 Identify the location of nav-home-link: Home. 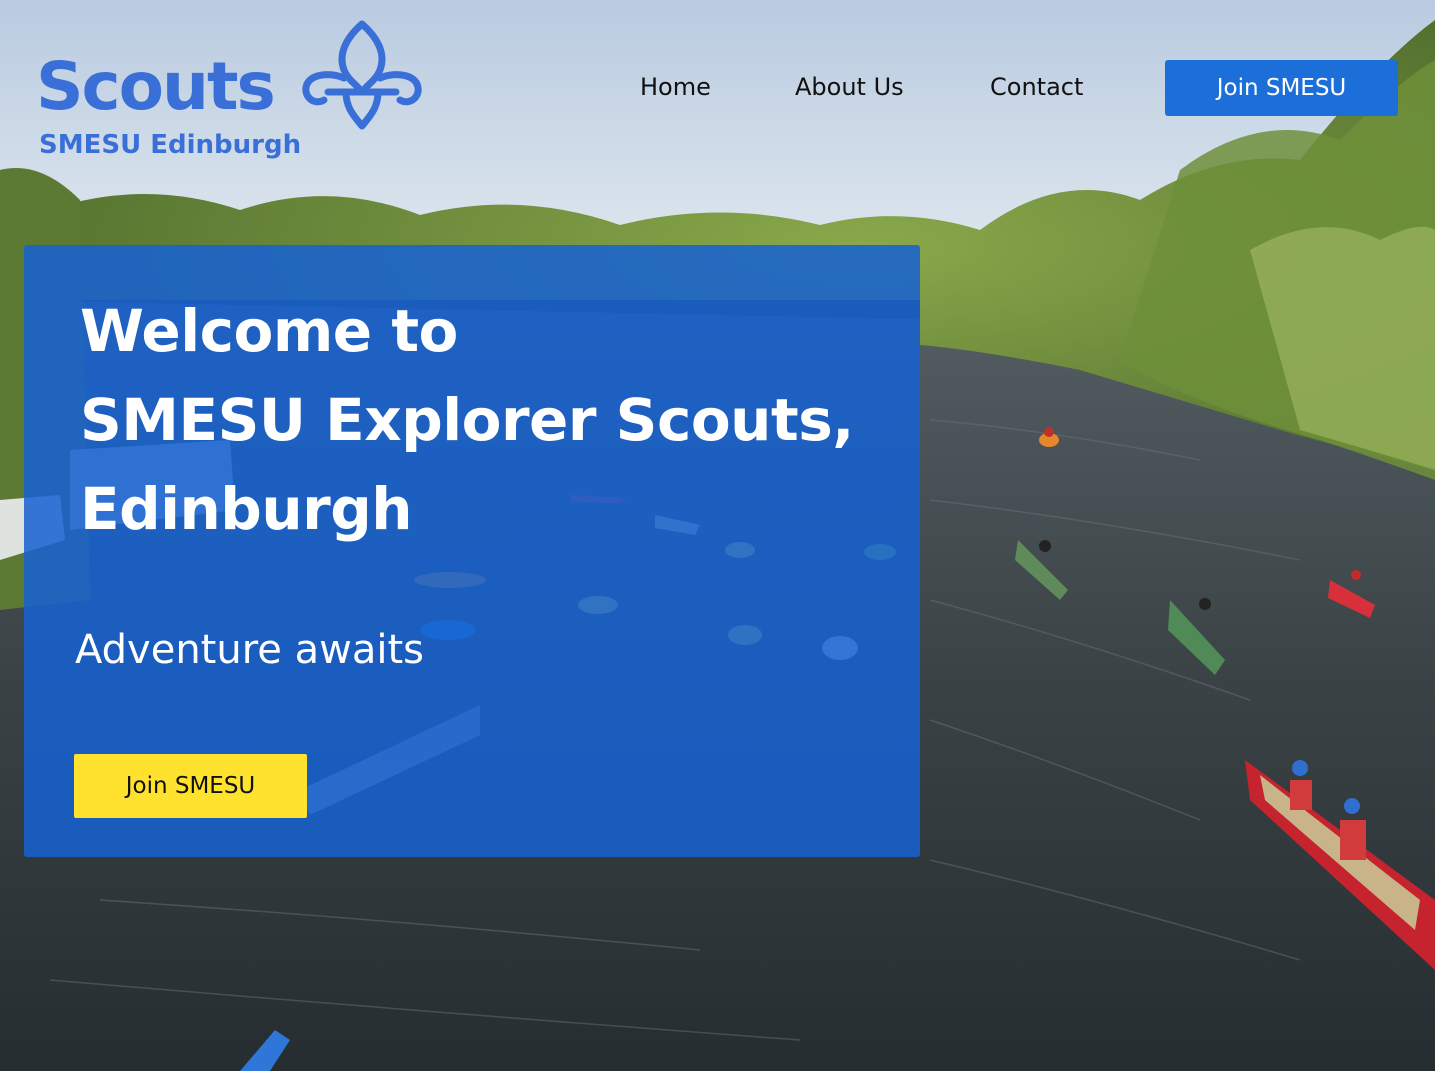
(675, 87).